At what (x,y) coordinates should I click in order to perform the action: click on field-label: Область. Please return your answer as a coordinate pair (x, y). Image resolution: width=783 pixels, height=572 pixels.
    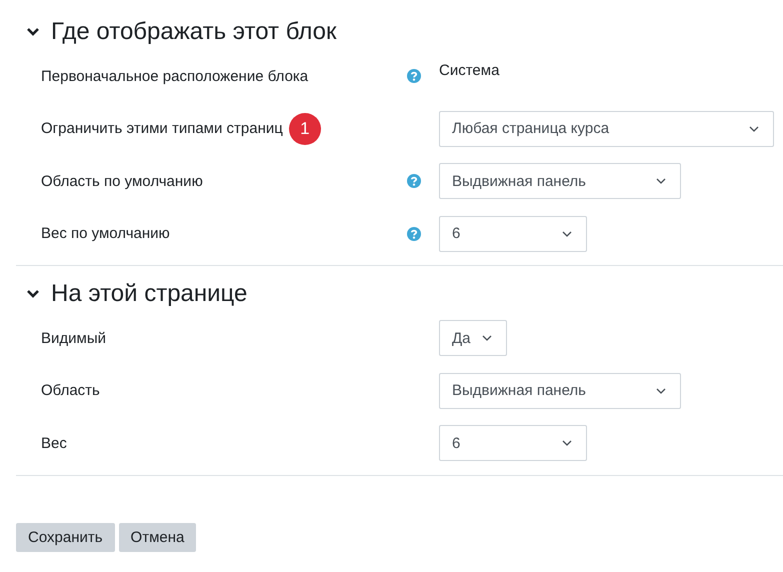
    Looking at the image, I should click on (70, 391).